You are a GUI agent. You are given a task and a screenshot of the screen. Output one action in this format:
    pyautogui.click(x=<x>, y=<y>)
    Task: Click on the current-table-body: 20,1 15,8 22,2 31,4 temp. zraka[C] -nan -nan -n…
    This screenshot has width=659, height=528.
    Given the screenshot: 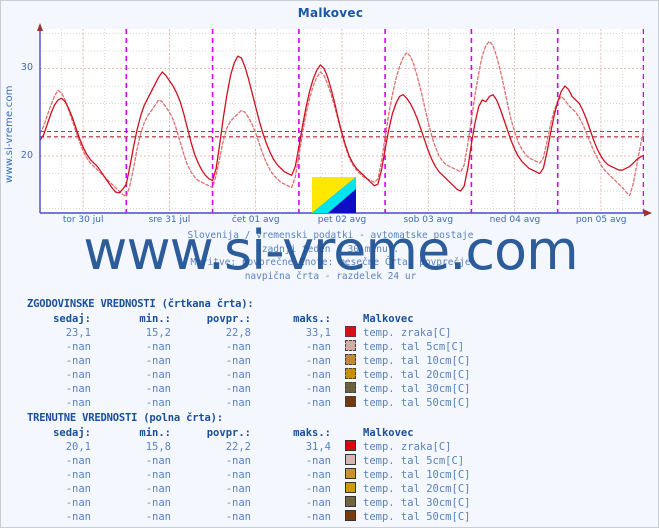 What is the action you would take?
    pyautogui.click(x=244, y=482)
    